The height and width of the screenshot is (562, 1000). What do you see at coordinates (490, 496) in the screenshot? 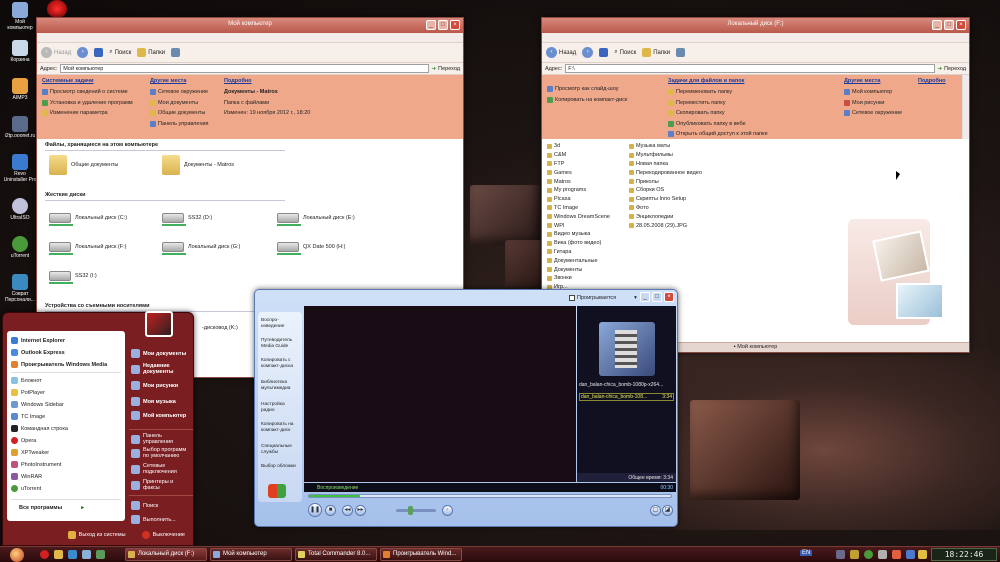
I see `seek-bar` at bounding box center [490, 496].